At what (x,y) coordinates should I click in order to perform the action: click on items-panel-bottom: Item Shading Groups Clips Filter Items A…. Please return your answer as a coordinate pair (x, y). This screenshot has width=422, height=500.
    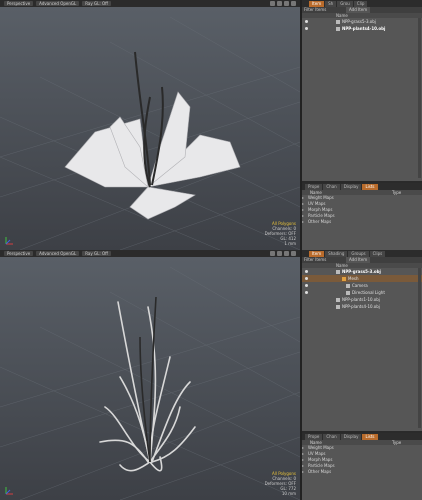
    Looking at the image, I should click on (362, 375).